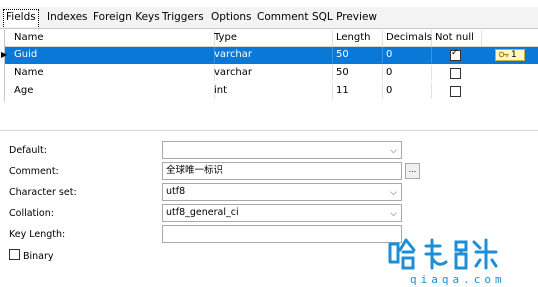 The width and height of the screenshot is (538, 287). I want to click on tab-triggers: Triggers, so click(183, 17).